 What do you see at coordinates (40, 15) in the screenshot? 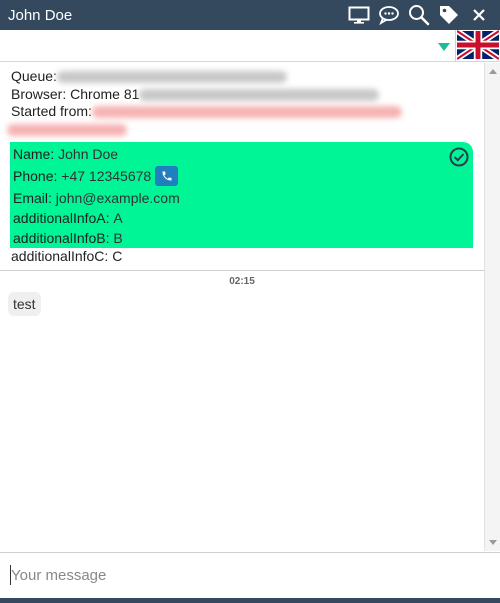
I see `window-title: John Doe` at bounding box center [40, 15].